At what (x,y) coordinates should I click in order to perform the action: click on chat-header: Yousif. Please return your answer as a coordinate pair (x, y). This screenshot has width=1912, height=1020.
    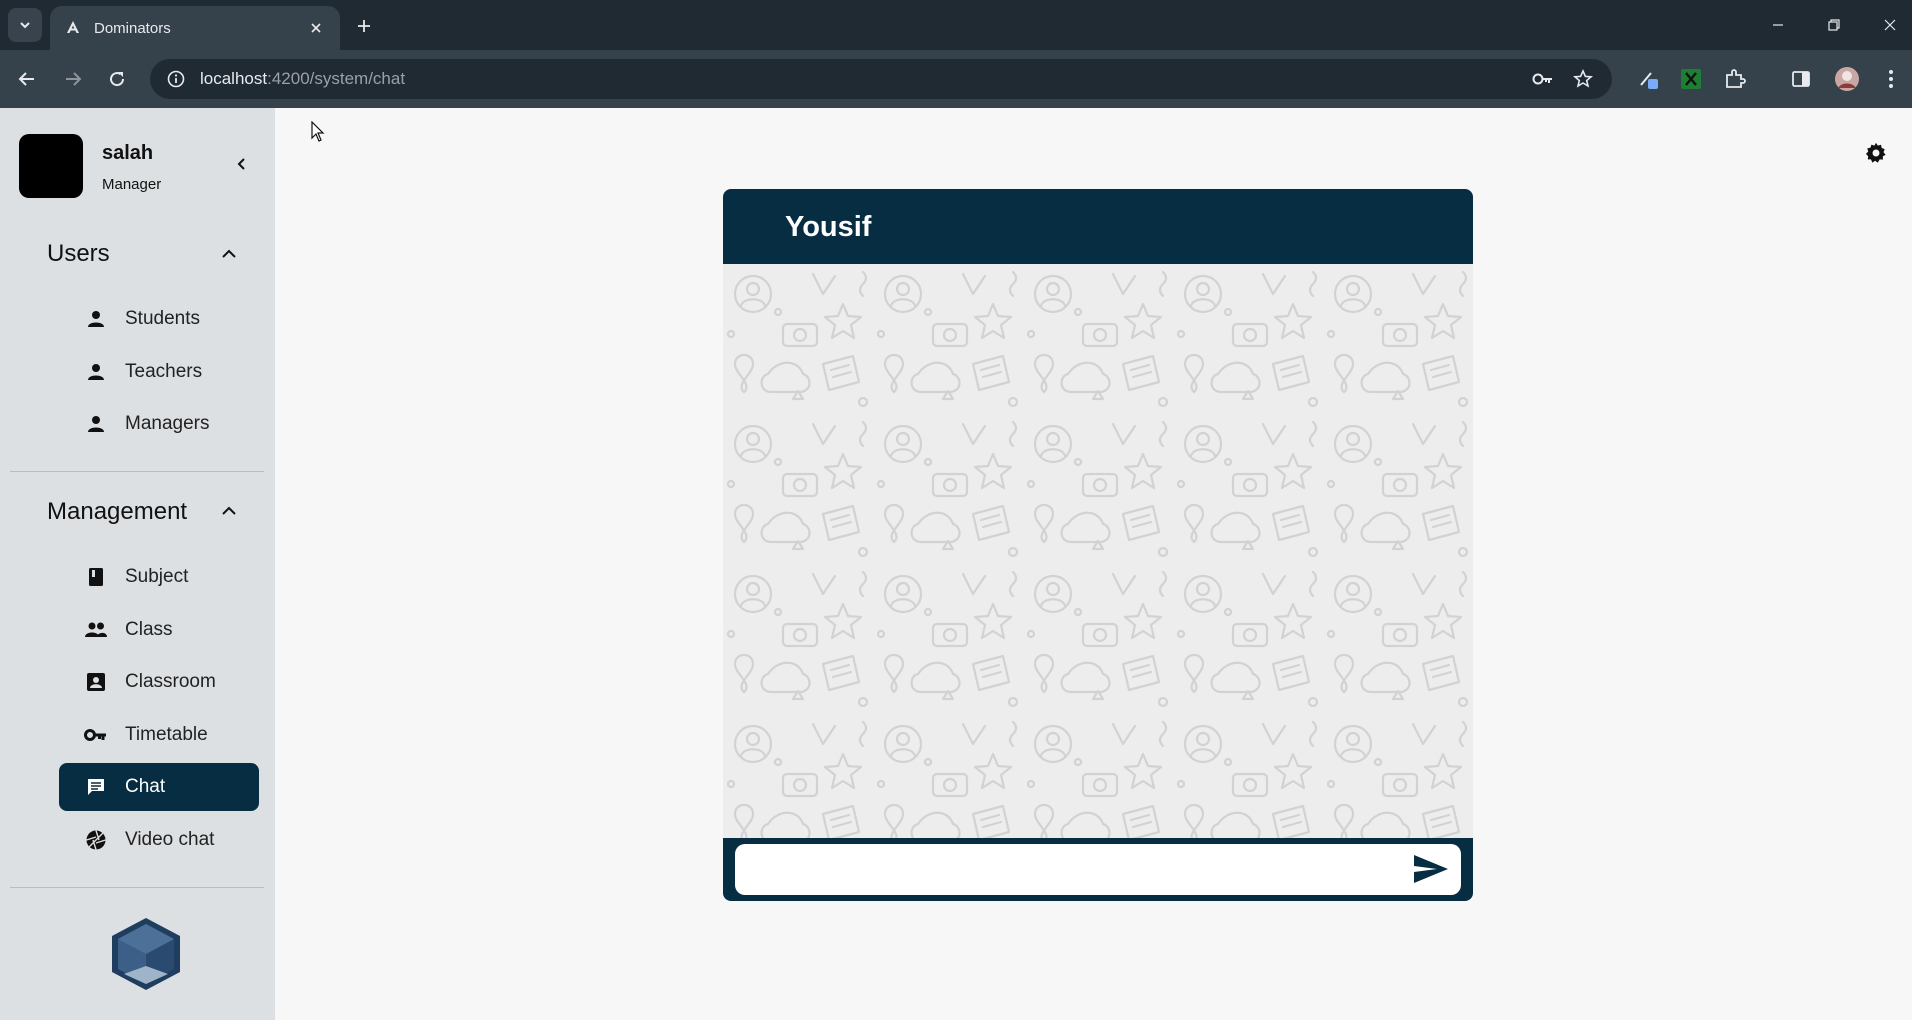
    Looking at the image, I should click on (1098, 226).